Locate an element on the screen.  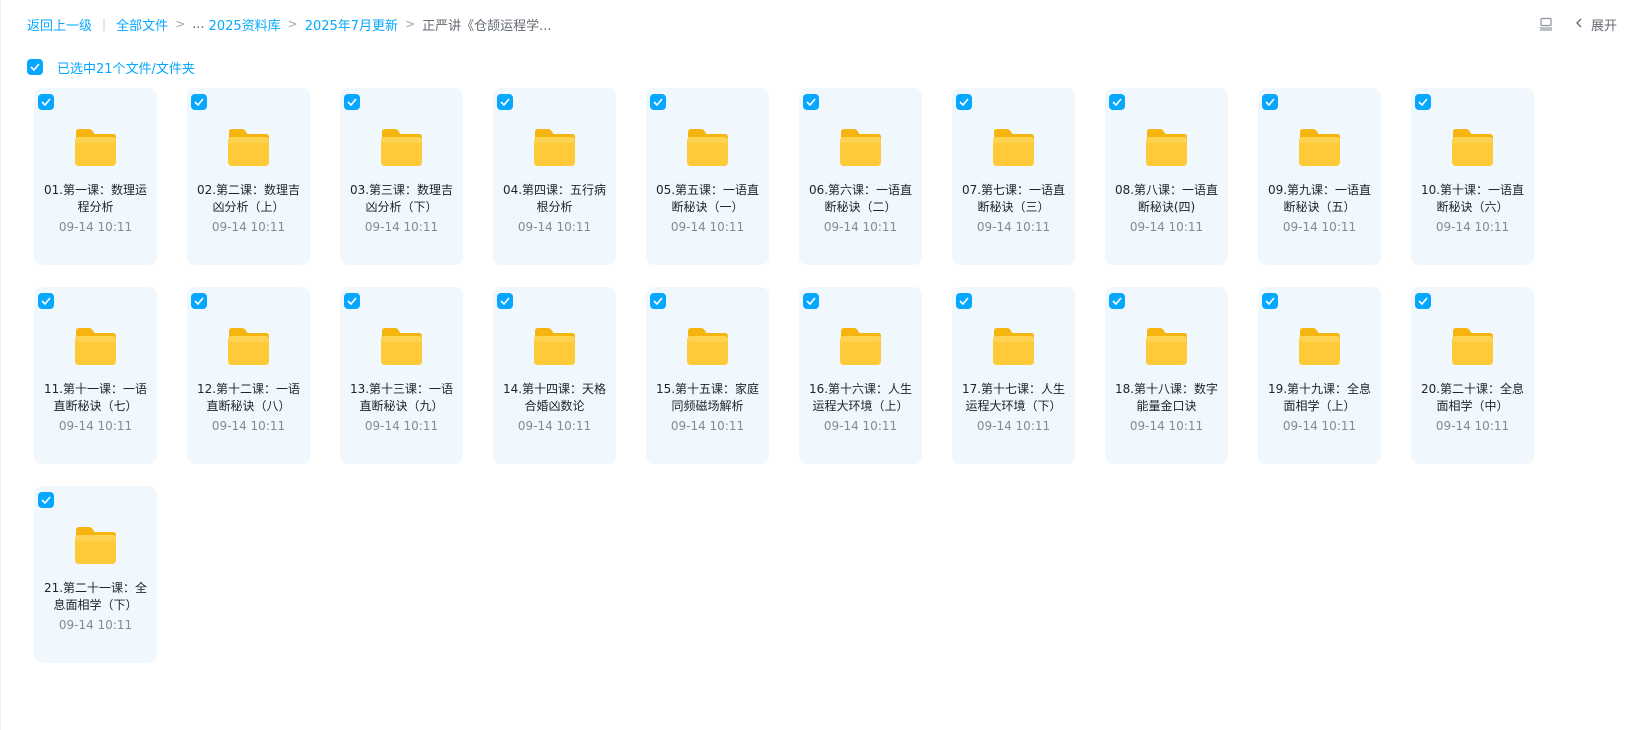
folder-card: 01.第一课：数理运程分析 09-14 10:11 is located at coordinates (95, 176).